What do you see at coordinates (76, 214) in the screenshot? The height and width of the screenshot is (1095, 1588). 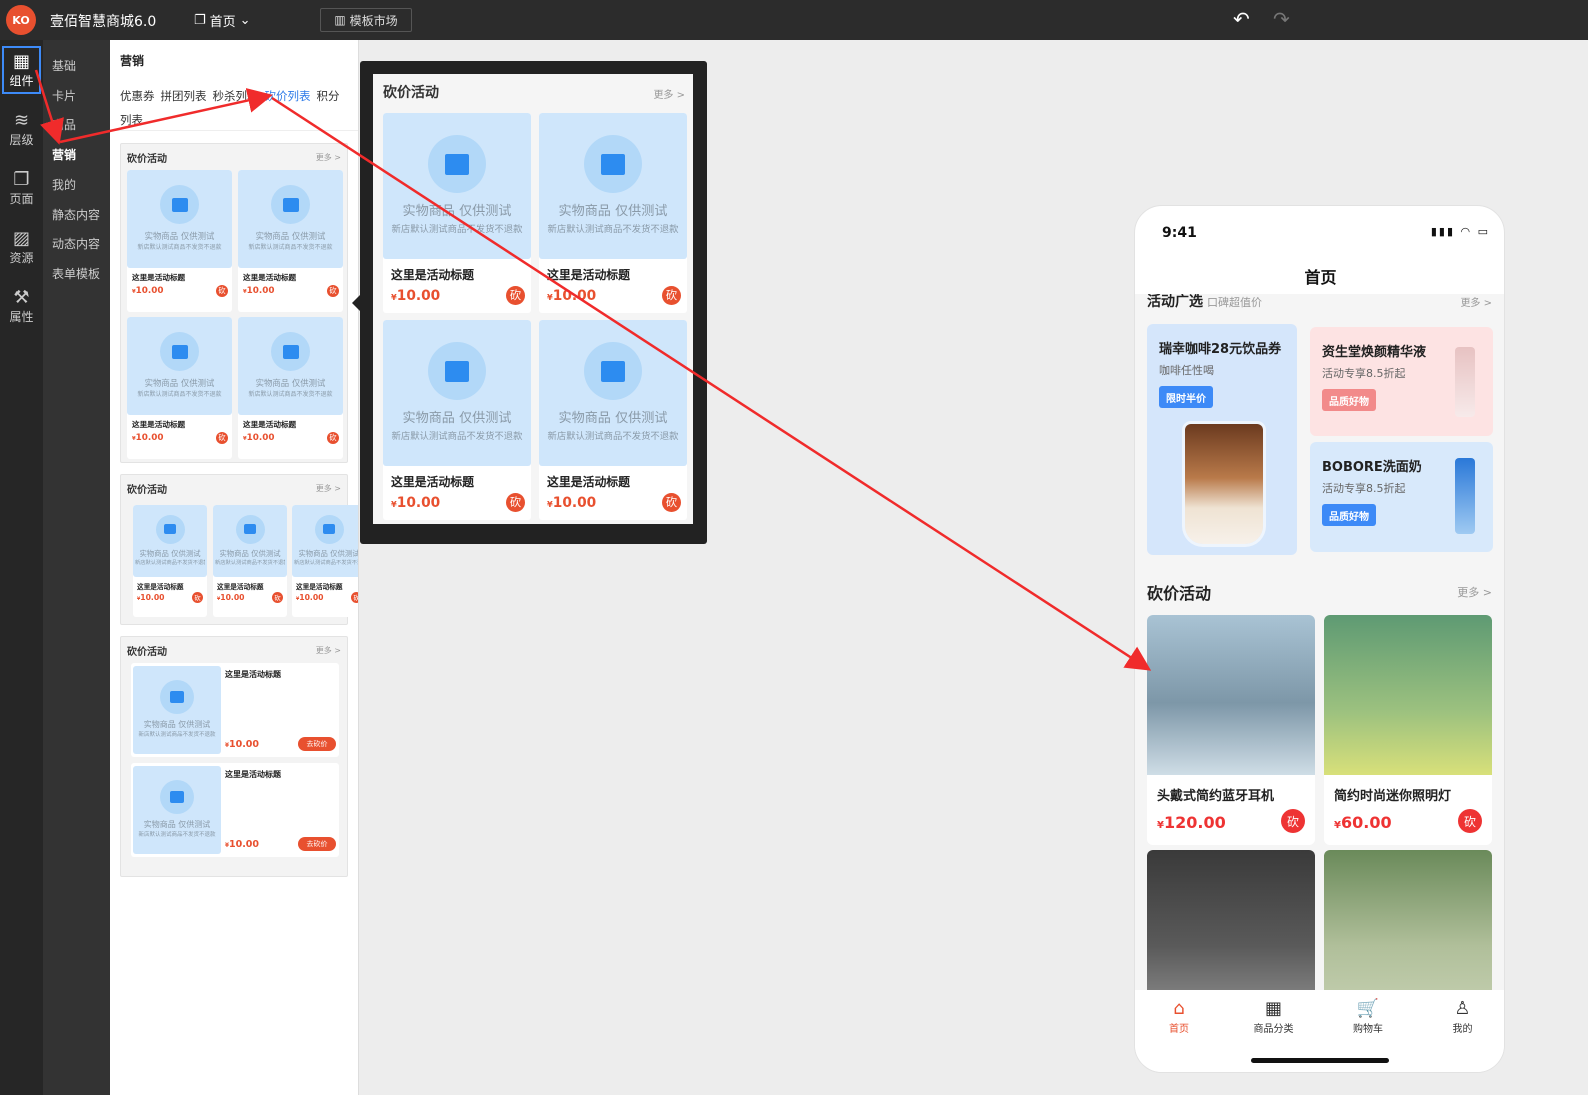 I see `category-item-5: 静态内容` at bounding box center [76, 214].